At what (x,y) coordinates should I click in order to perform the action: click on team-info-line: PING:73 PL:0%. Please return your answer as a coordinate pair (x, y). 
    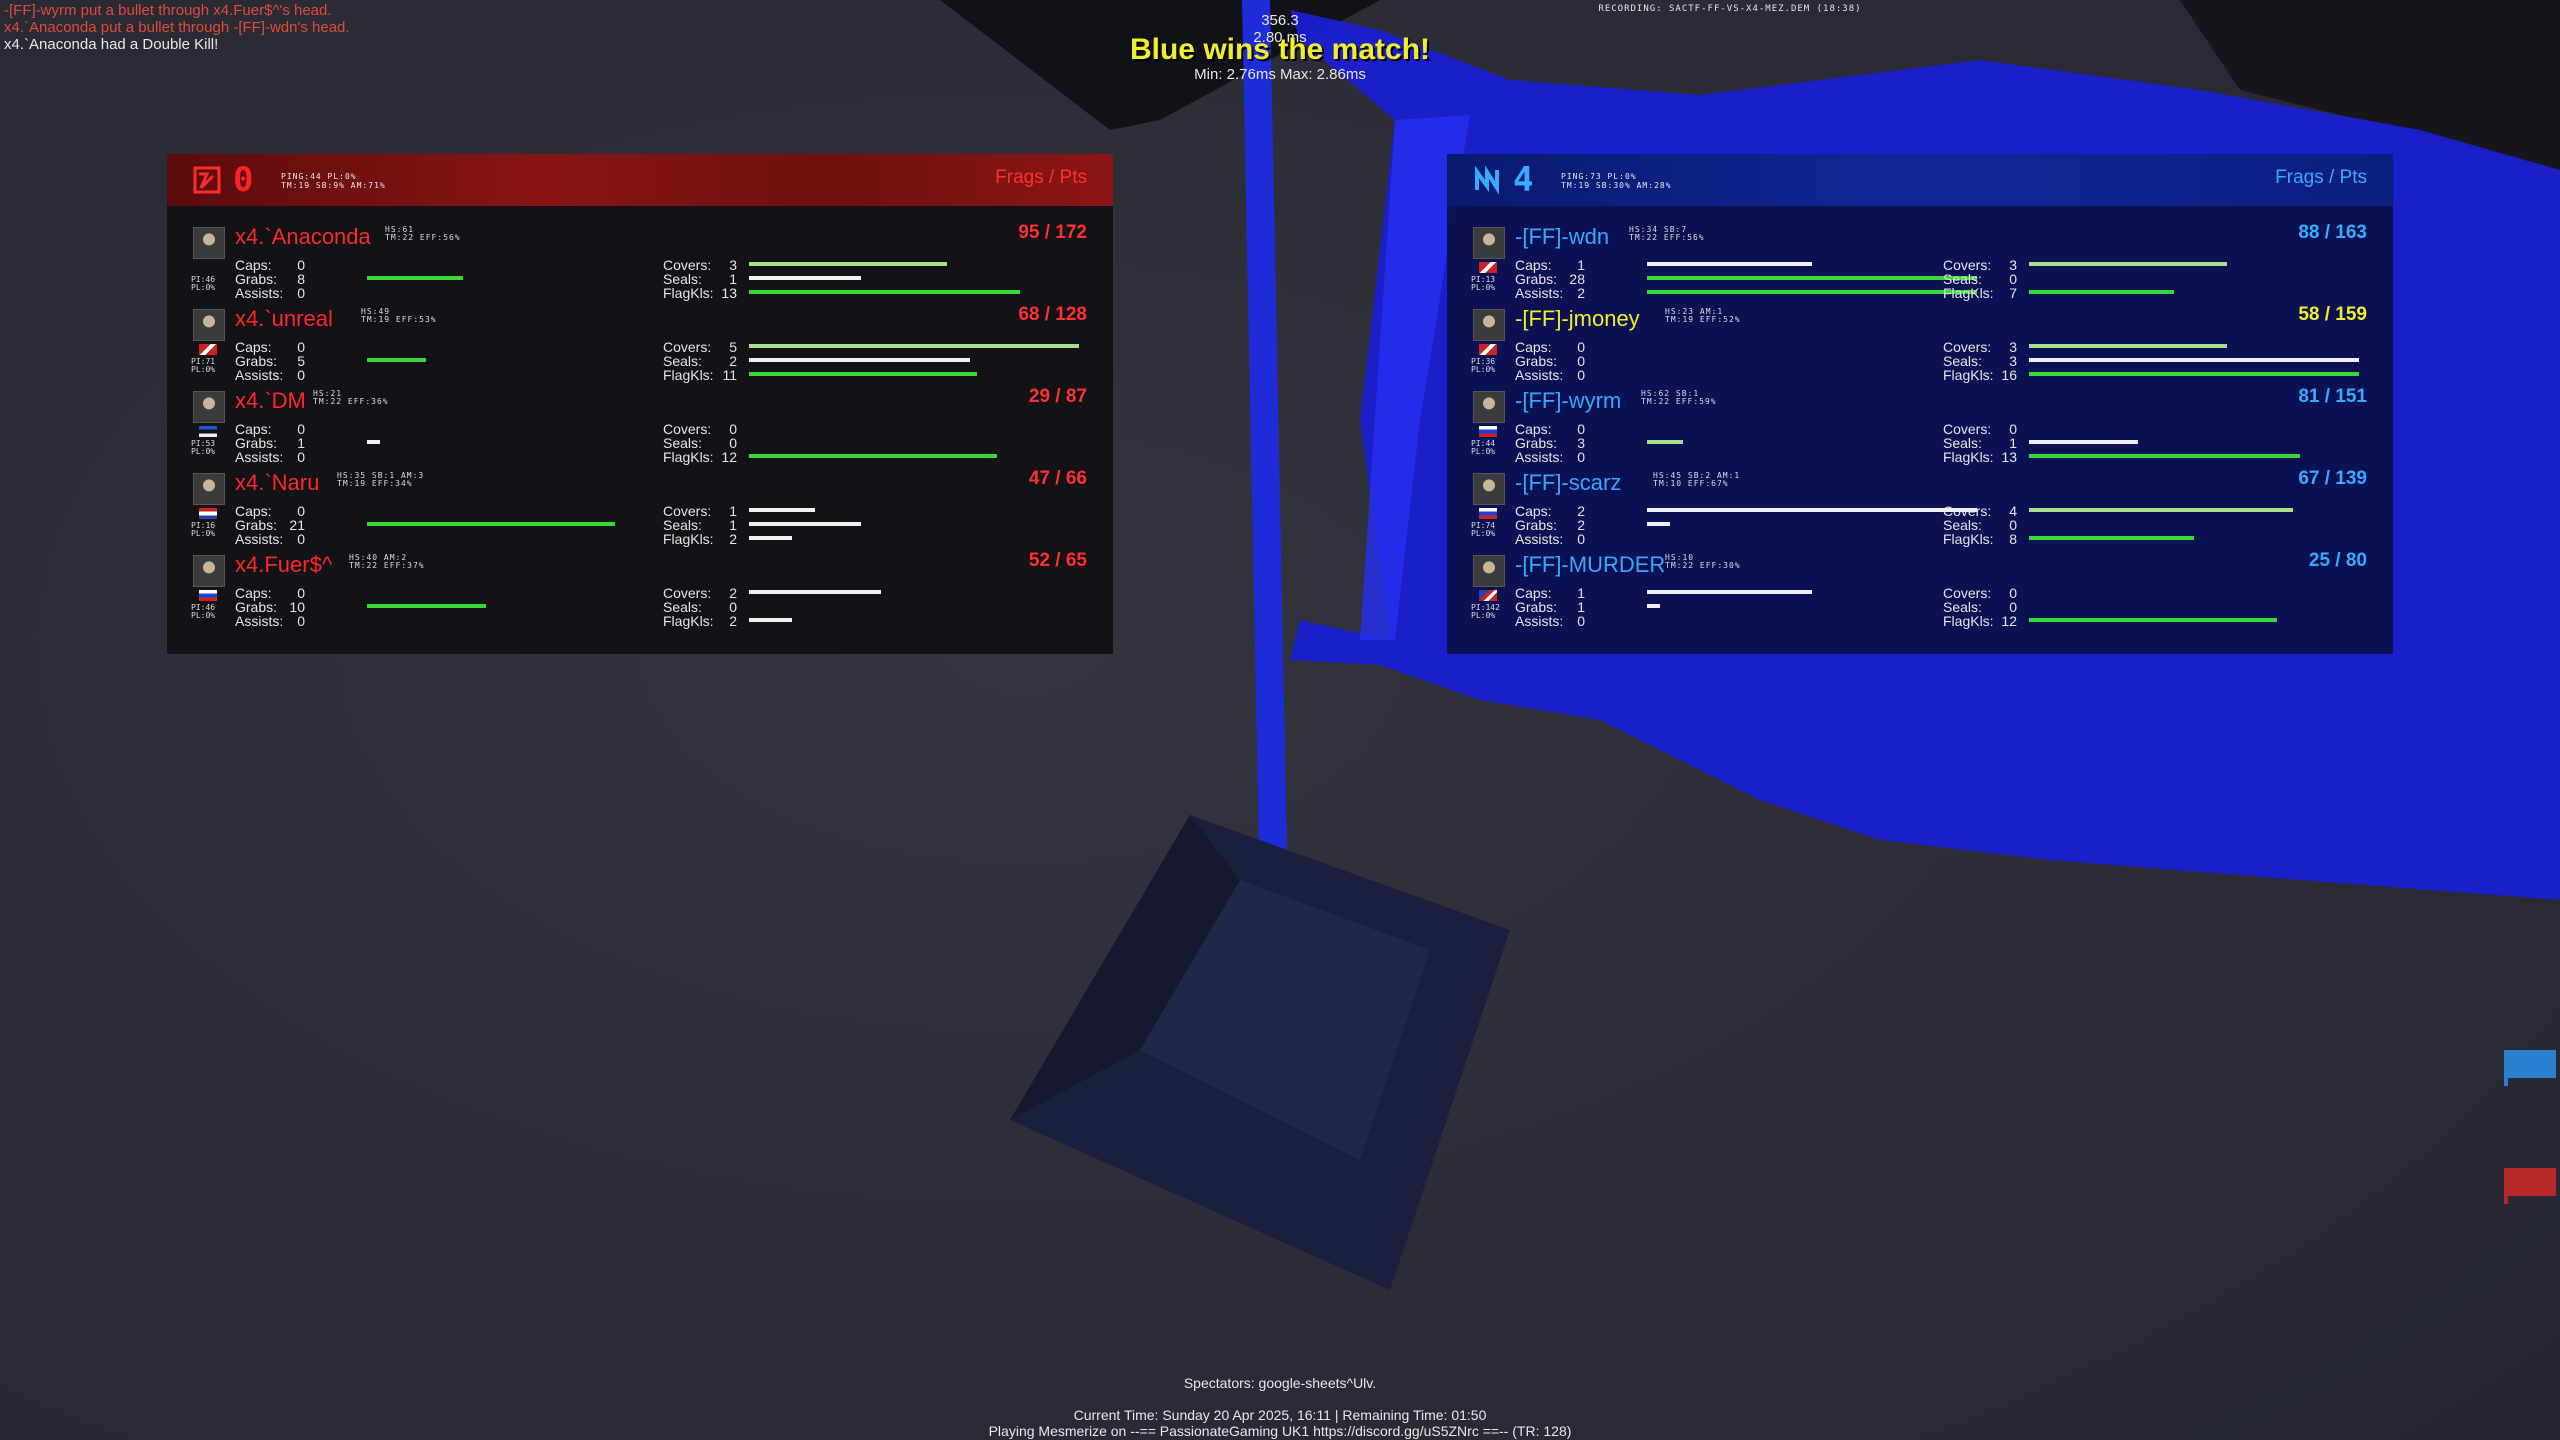
    Looking at the image, I should click on (1599, 176).